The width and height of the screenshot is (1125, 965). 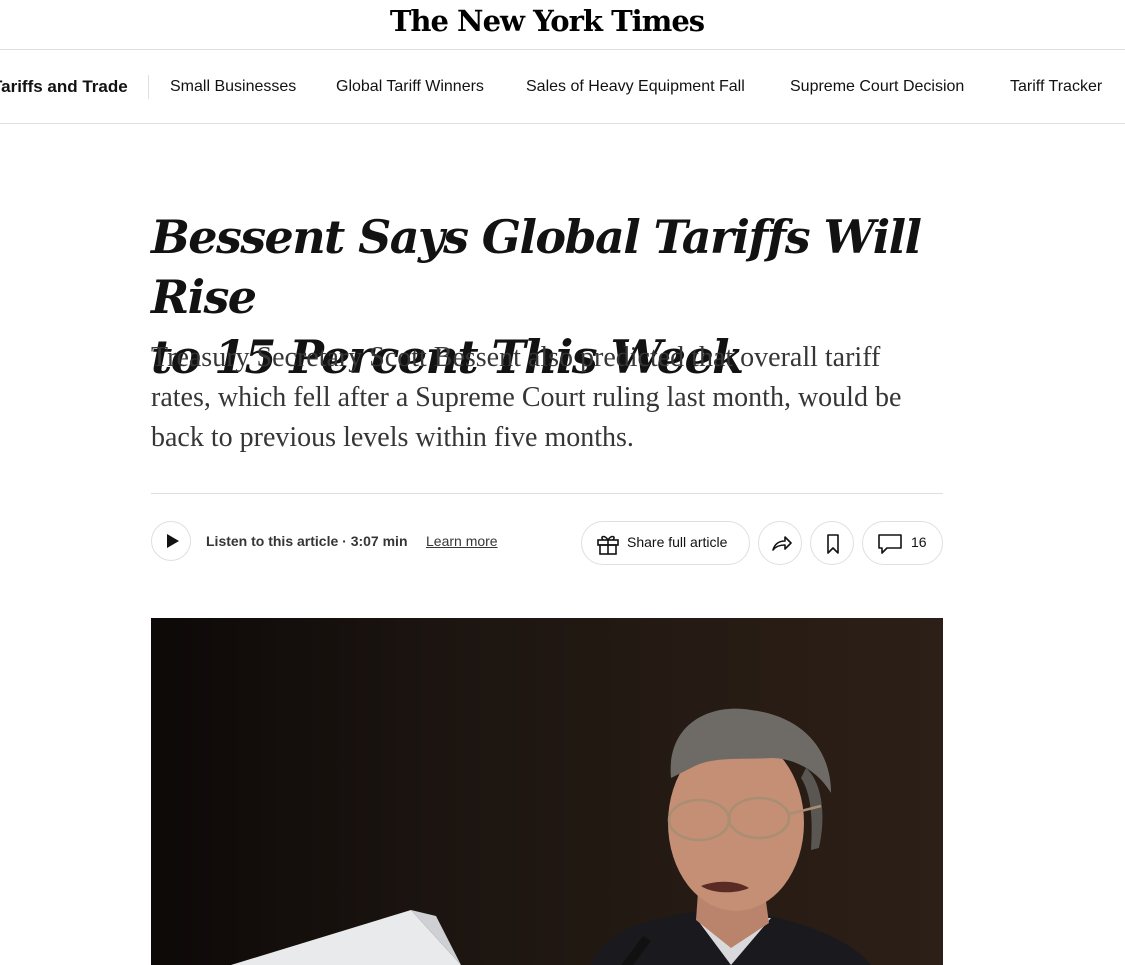 I want to click on headline-line-1: Bessent Says Global Tariffs Will Rise, so click(x=536, y=267).